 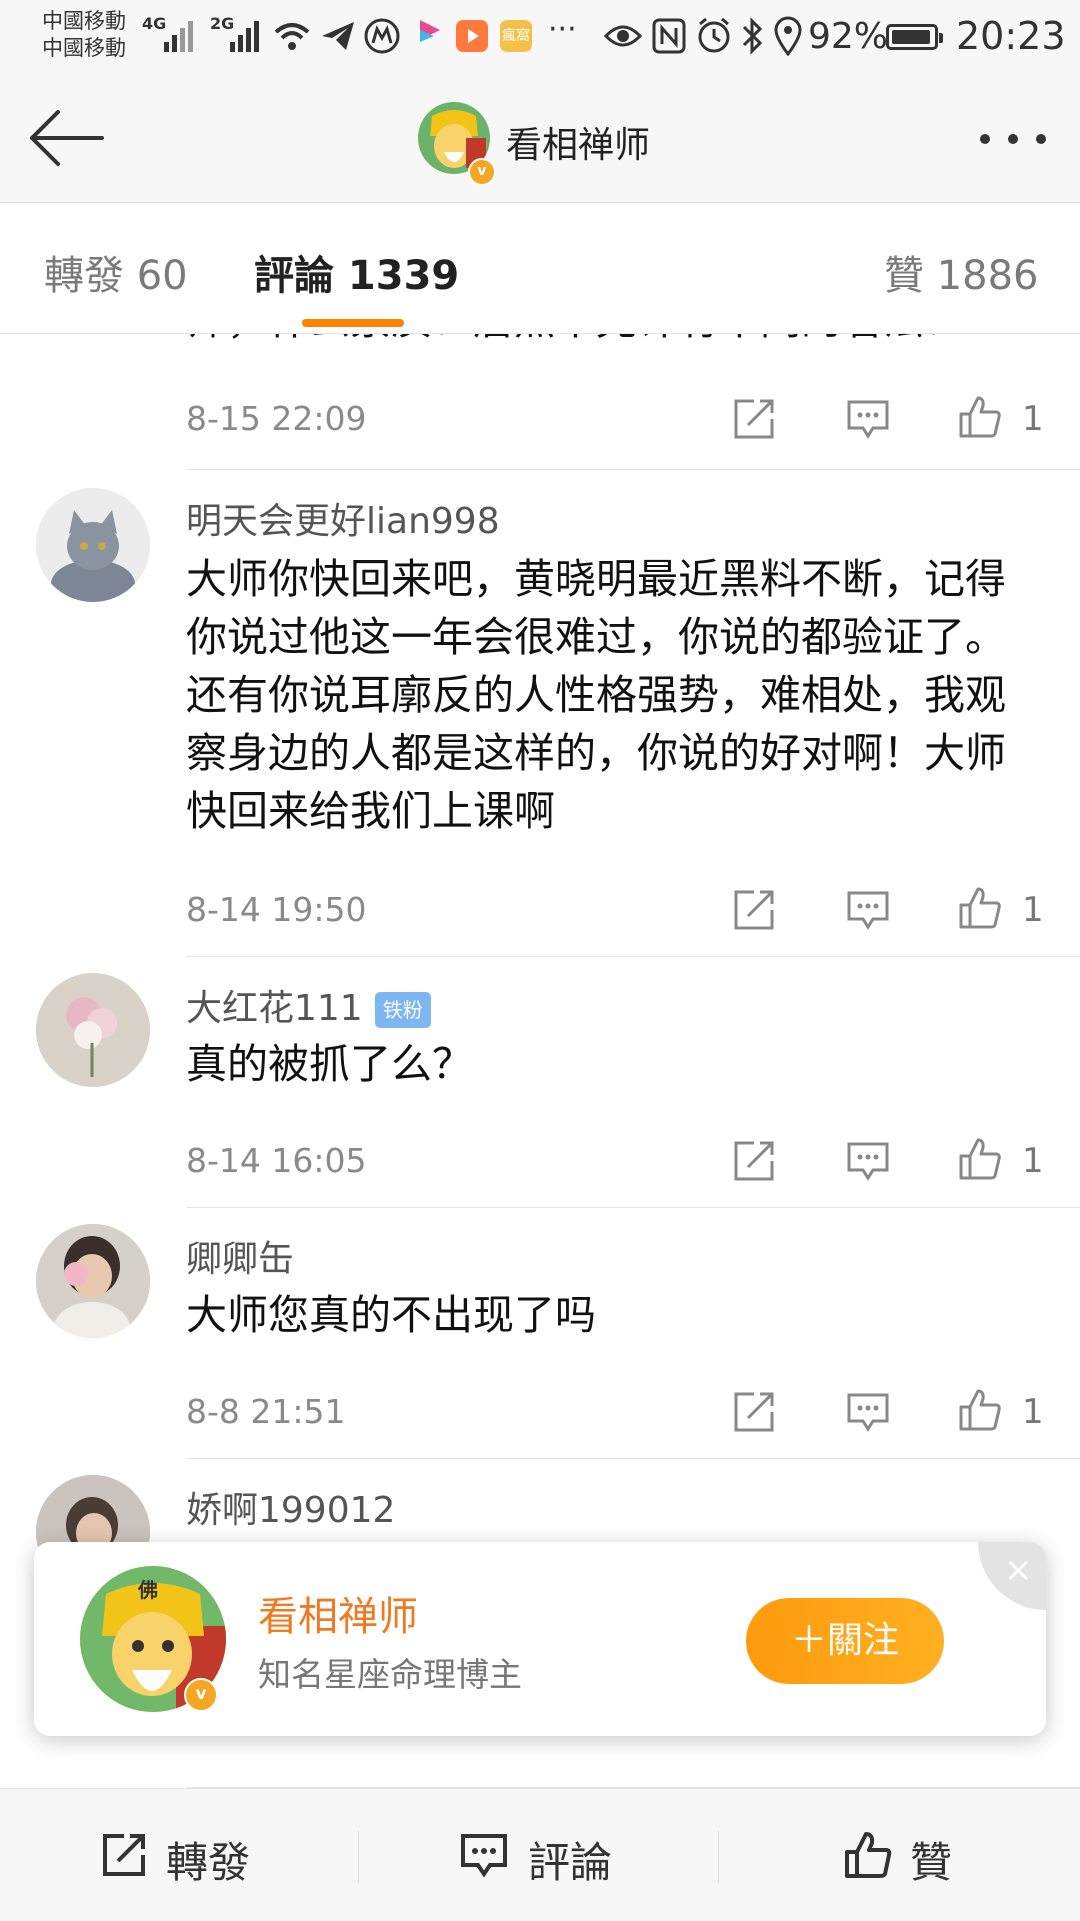 What do you see at coordinates (430, 31) in the screenshot?
I see `youku-icon` at bounding box center [430, 31].